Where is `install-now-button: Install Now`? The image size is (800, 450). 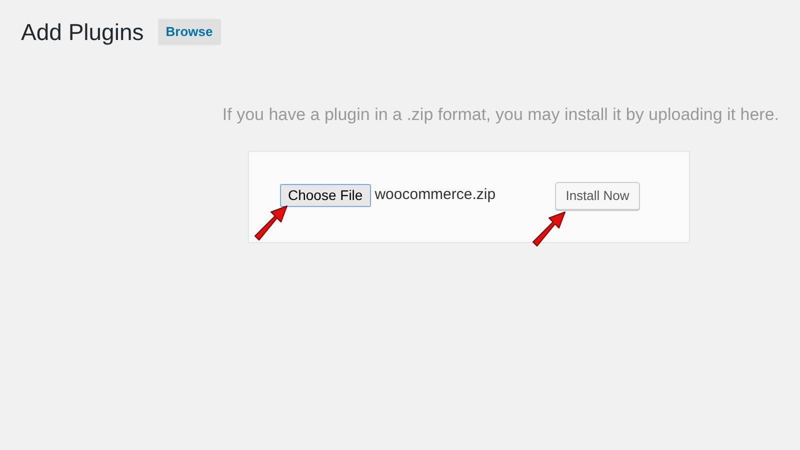 install-now-button: Install Now is located at coordinates (597, 196).